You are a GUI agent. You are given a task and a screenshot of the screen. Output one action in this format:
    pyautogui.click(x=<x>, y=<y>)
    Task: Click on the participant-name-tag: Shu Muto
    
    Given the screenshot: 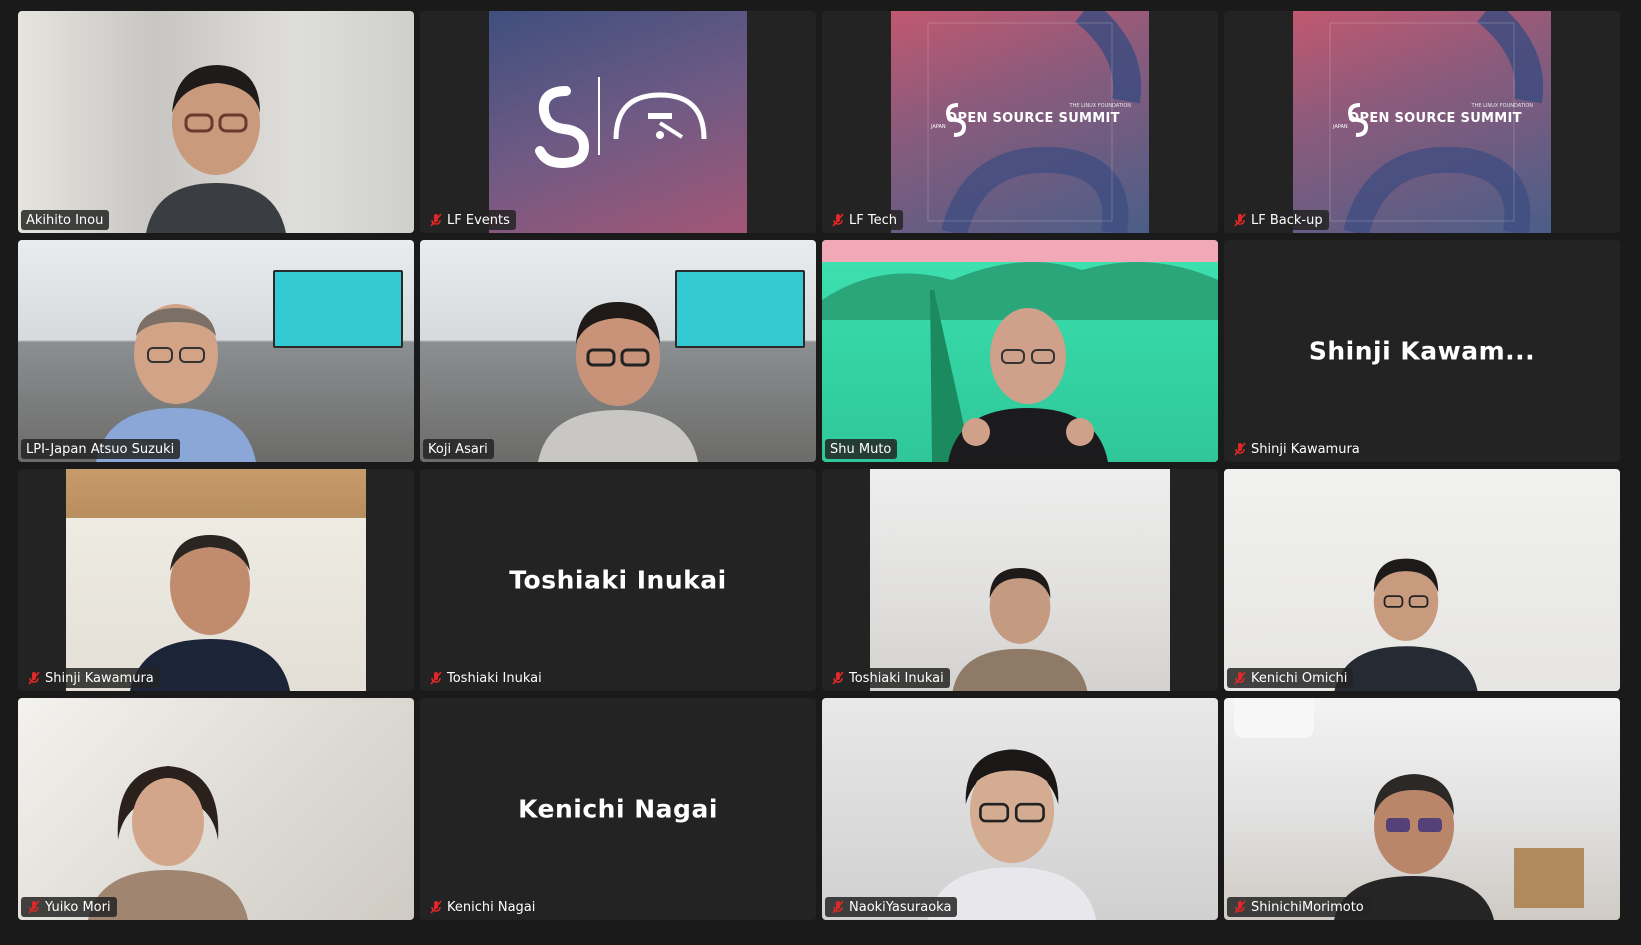 What is the action you would take?
    pyautogui.click(x=861, y=449)
    